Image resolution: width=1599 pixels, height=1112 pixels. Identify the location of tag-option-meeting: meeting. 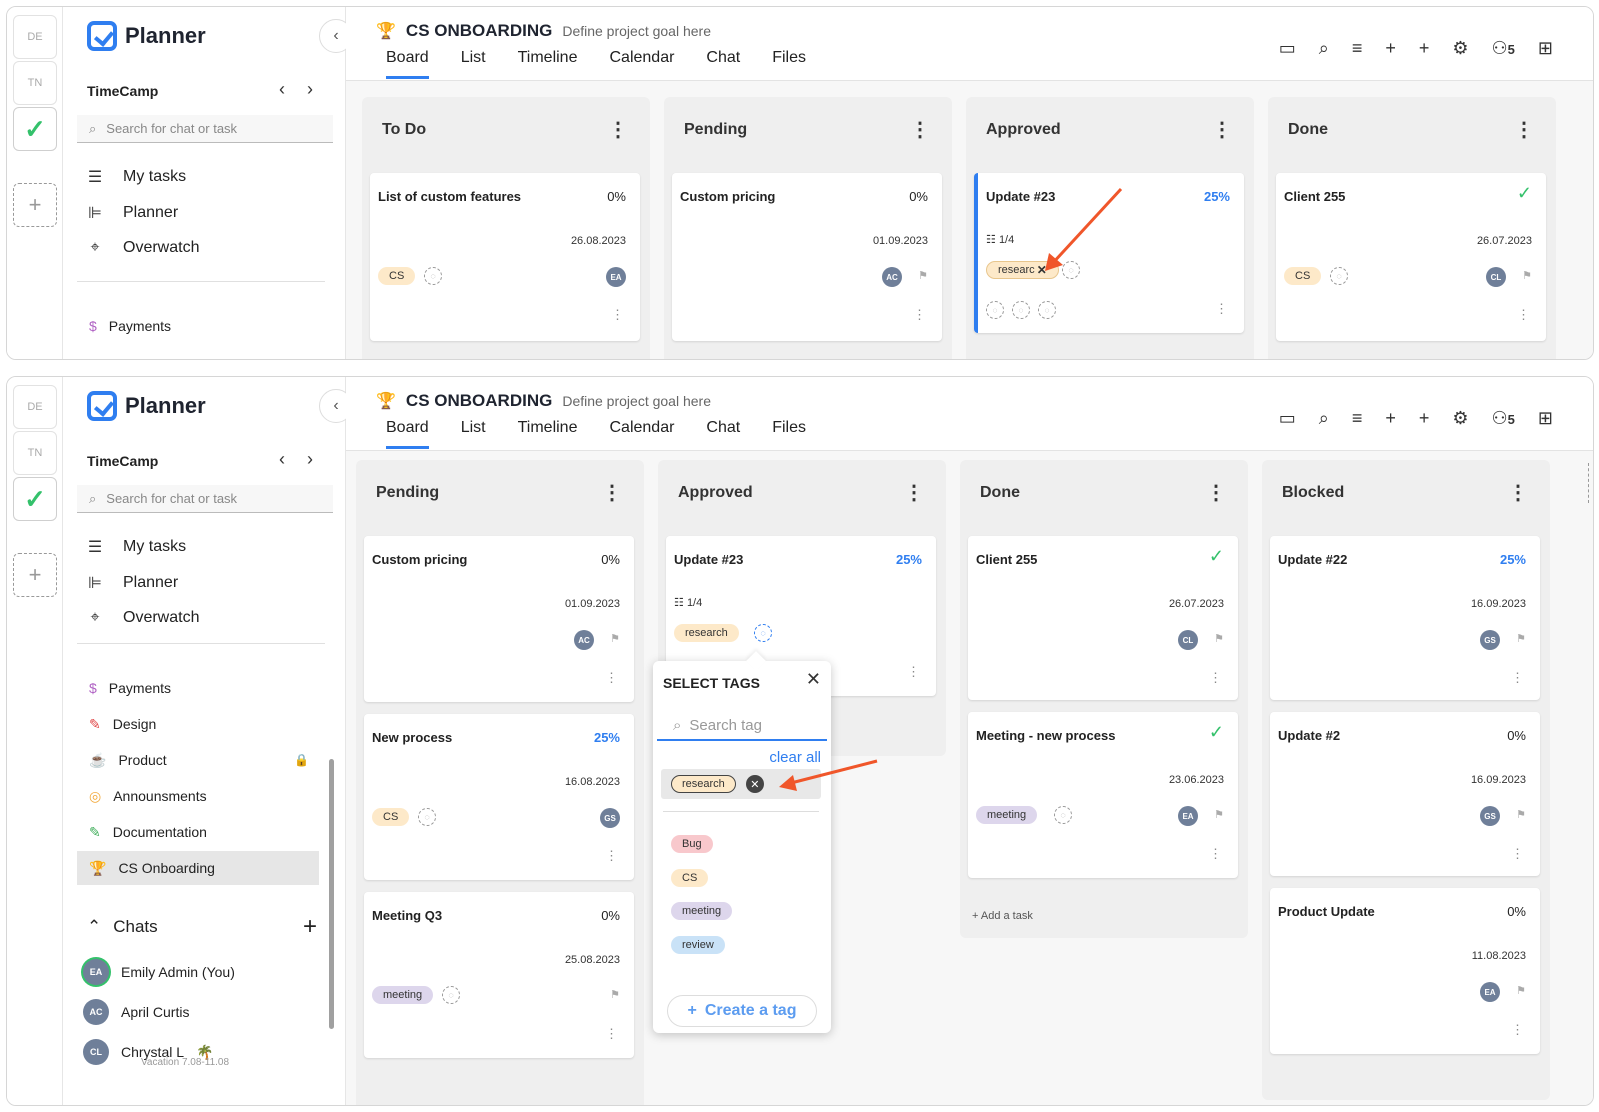
(702, 911).